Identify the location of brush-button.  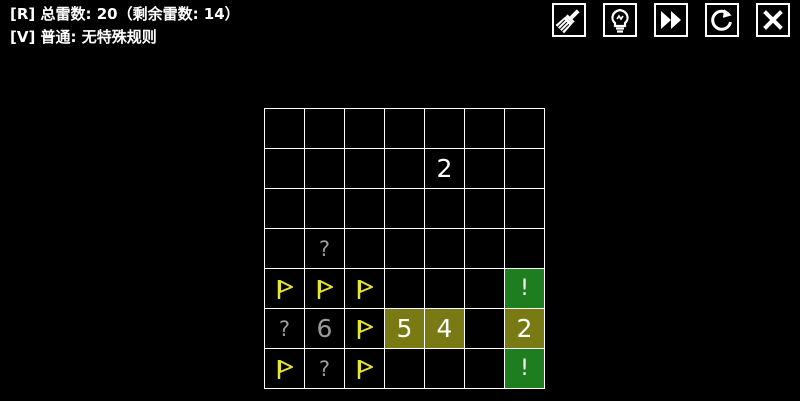
(569, 20).